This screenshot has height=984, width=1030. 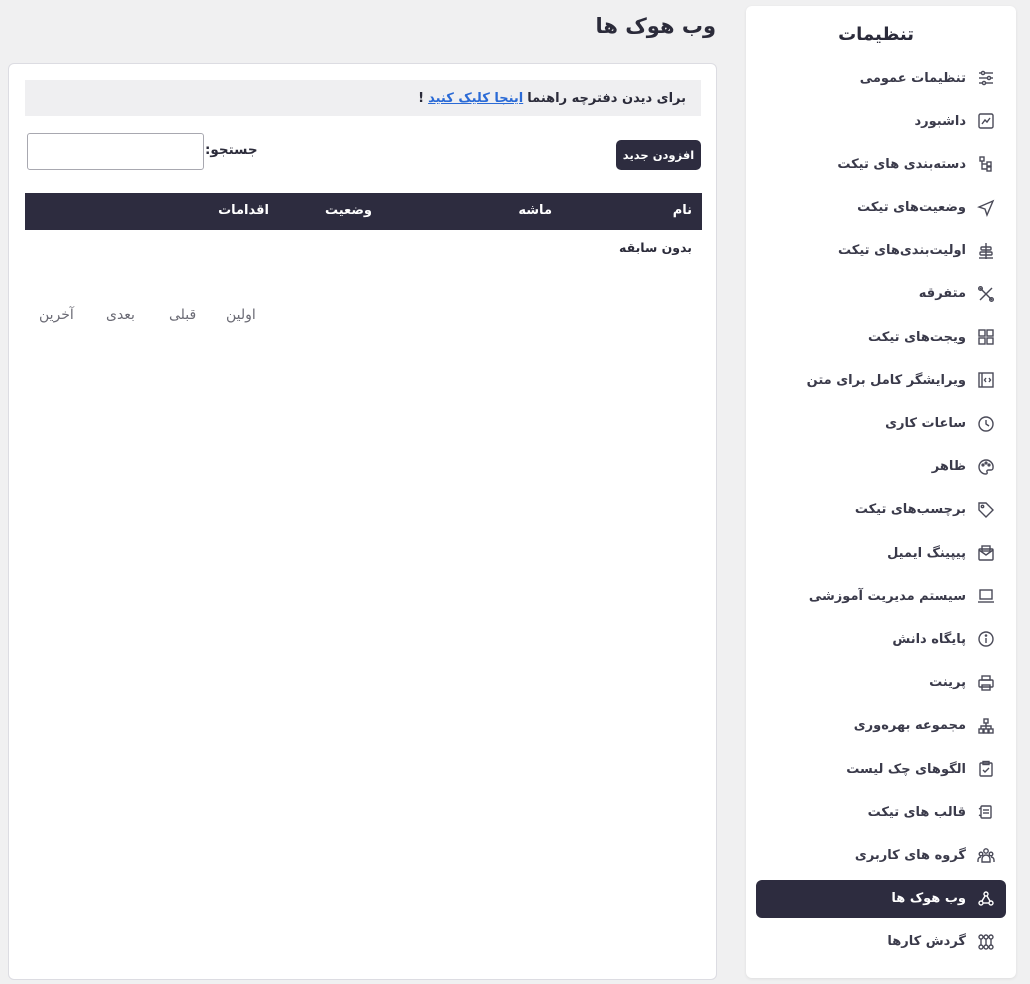 What do you see at coordinates (909, 726) in the screenshot?
I see `sidebar-item-label: مجموعه بهره‌وری` at bounding box center [909, 726].